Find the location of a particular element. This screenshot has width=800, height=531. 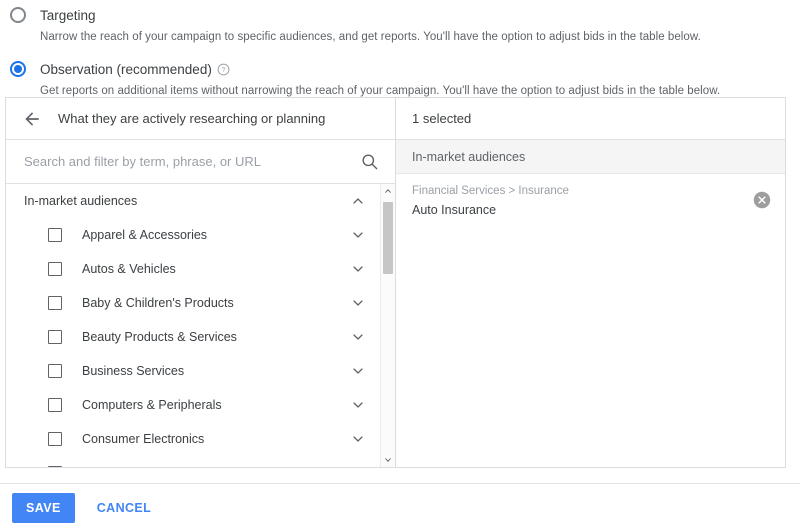

category-label: Beauty Products & Services is located at coordinates (159, 337).